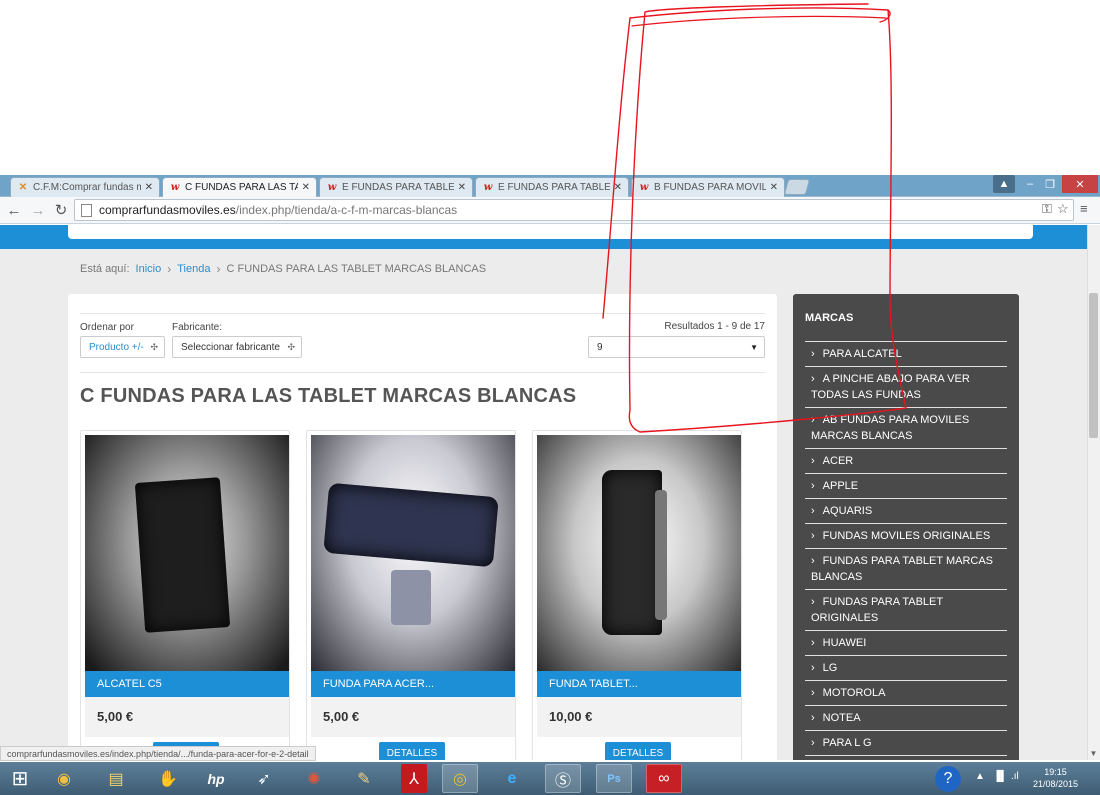  Describe the element at coordinates (187, 717) in the screenshot. I see `price-box: 5,00 €` at that location.